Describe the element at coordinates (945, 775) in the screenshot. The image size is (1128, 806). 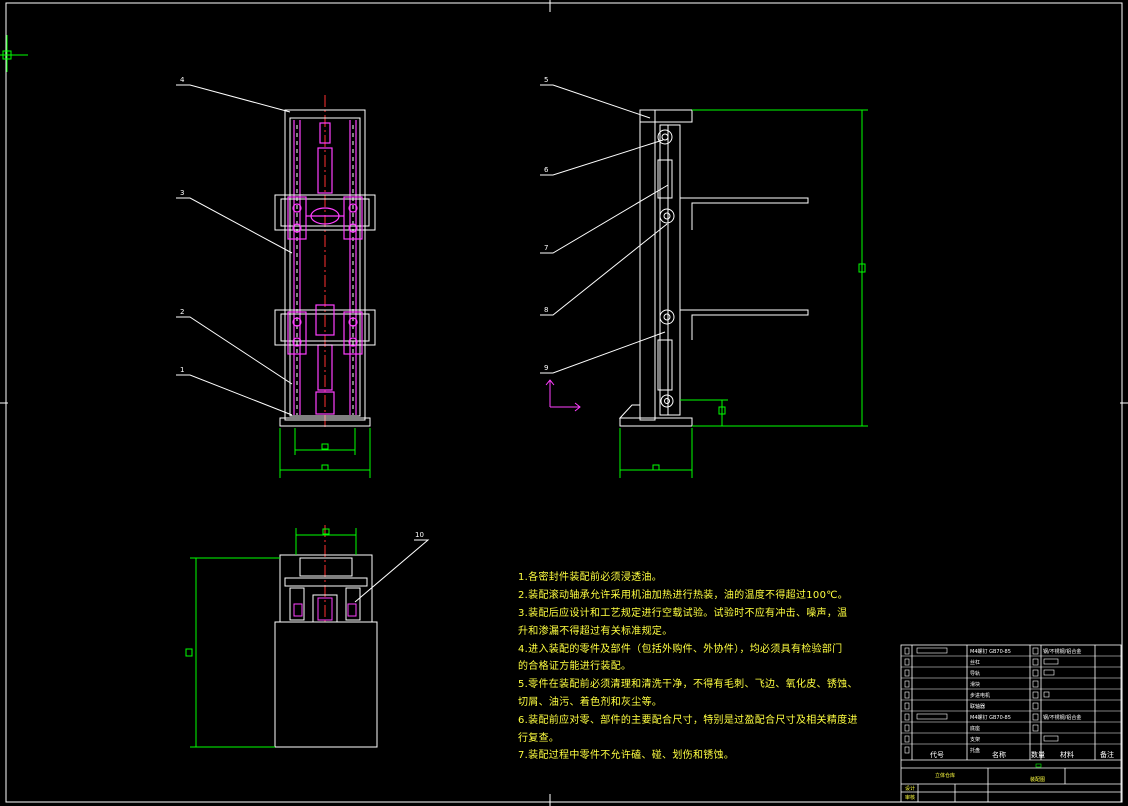
I see `drawing-name: 立体仓库` at that location.